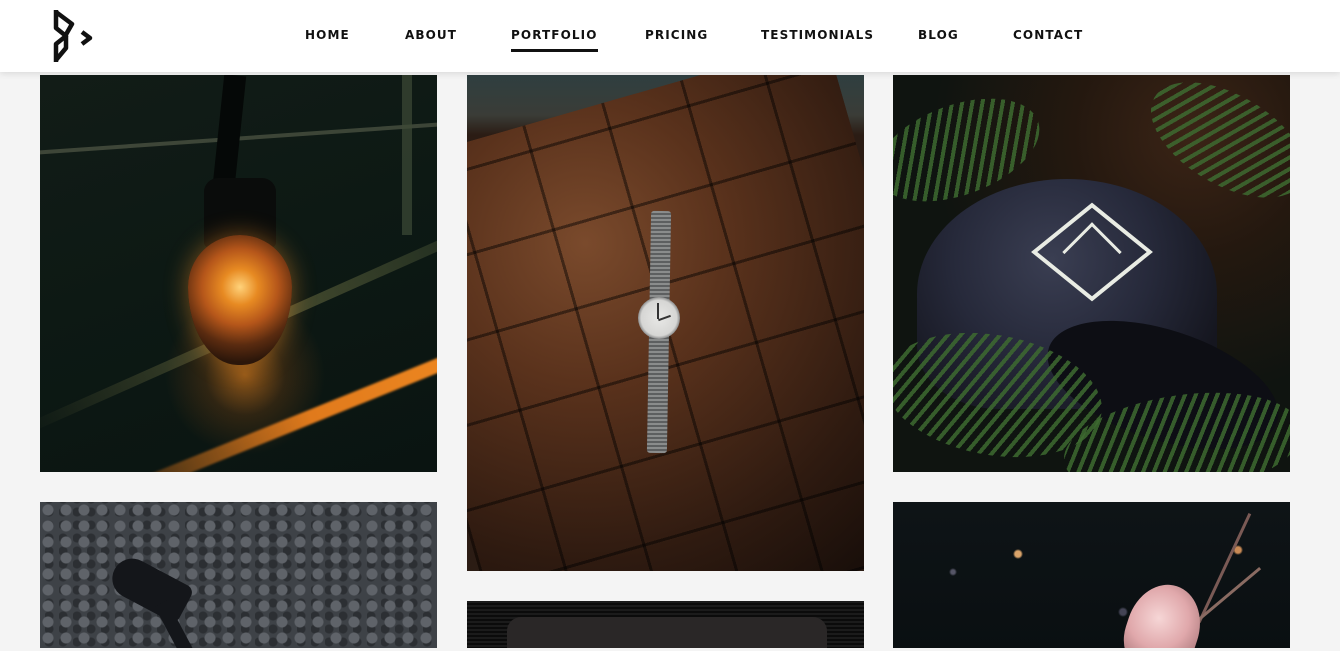  I want to click on glow-rail-decoration, so click(274, 401).